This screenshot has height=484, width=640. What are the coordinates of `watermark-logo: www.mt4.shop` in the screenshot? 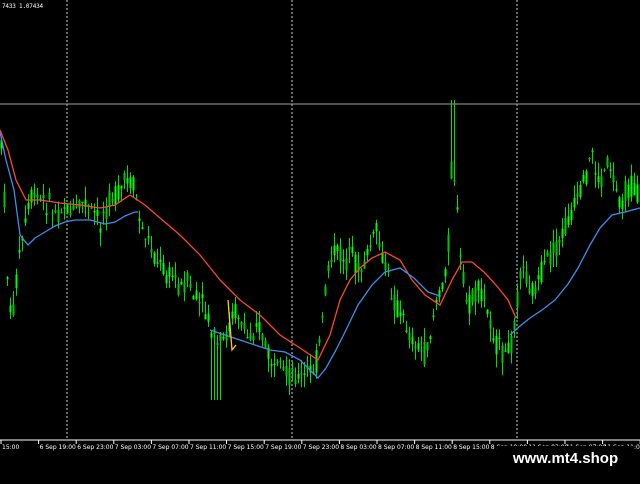 It's located at (565, 458).